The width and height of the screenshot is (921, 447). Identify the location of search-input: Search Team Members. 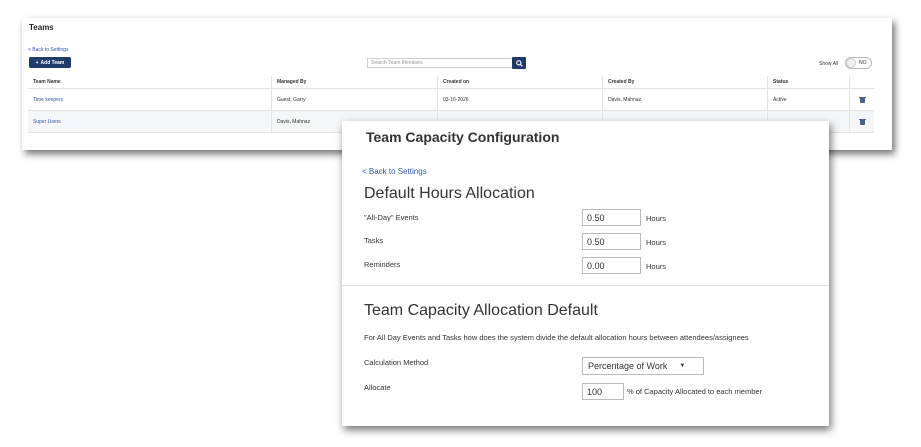
(440, 63).